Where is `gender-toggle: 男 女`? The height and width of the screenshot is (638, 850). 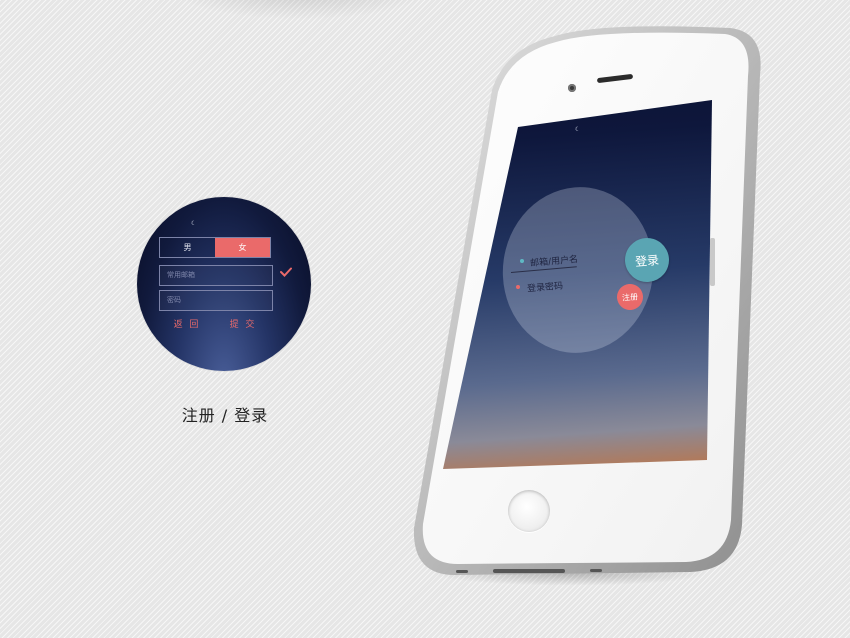 gender-toggle: 男 女 is located at coordinates (215, 247).